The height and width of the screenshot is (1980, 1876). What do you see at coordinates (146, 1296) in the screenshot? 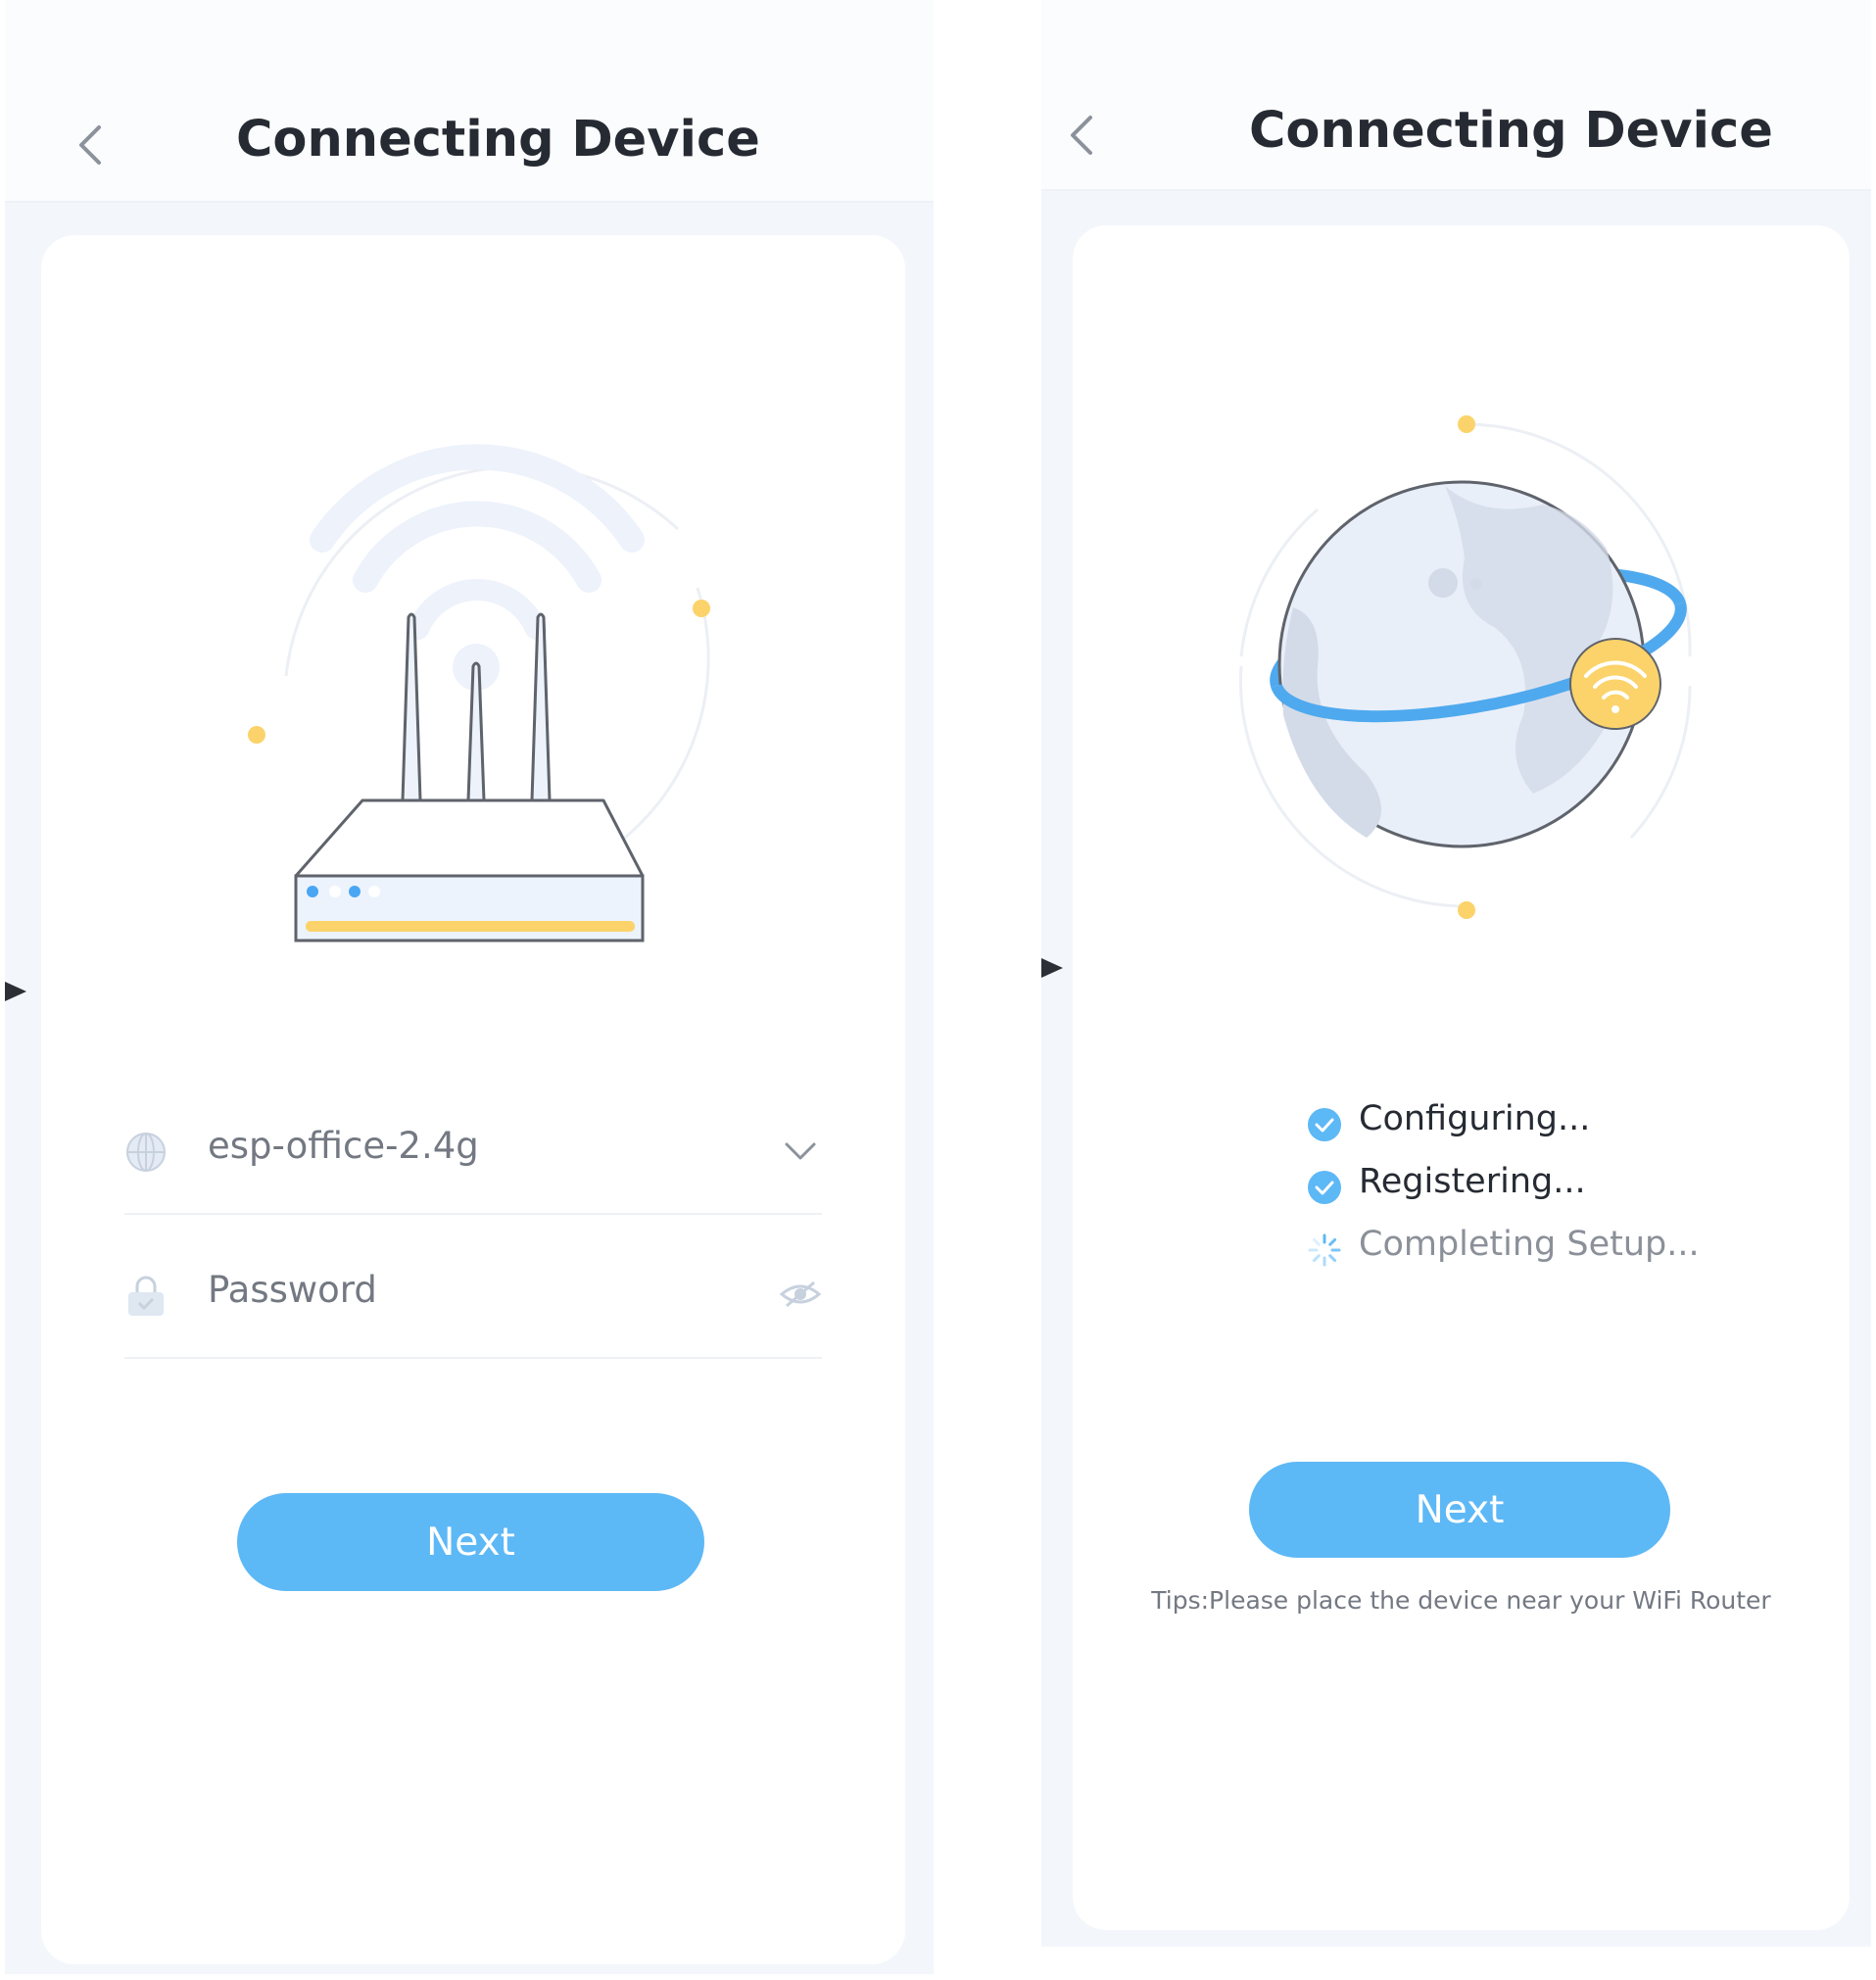
I see `lock-icon` at bounding box center [146, 1296].